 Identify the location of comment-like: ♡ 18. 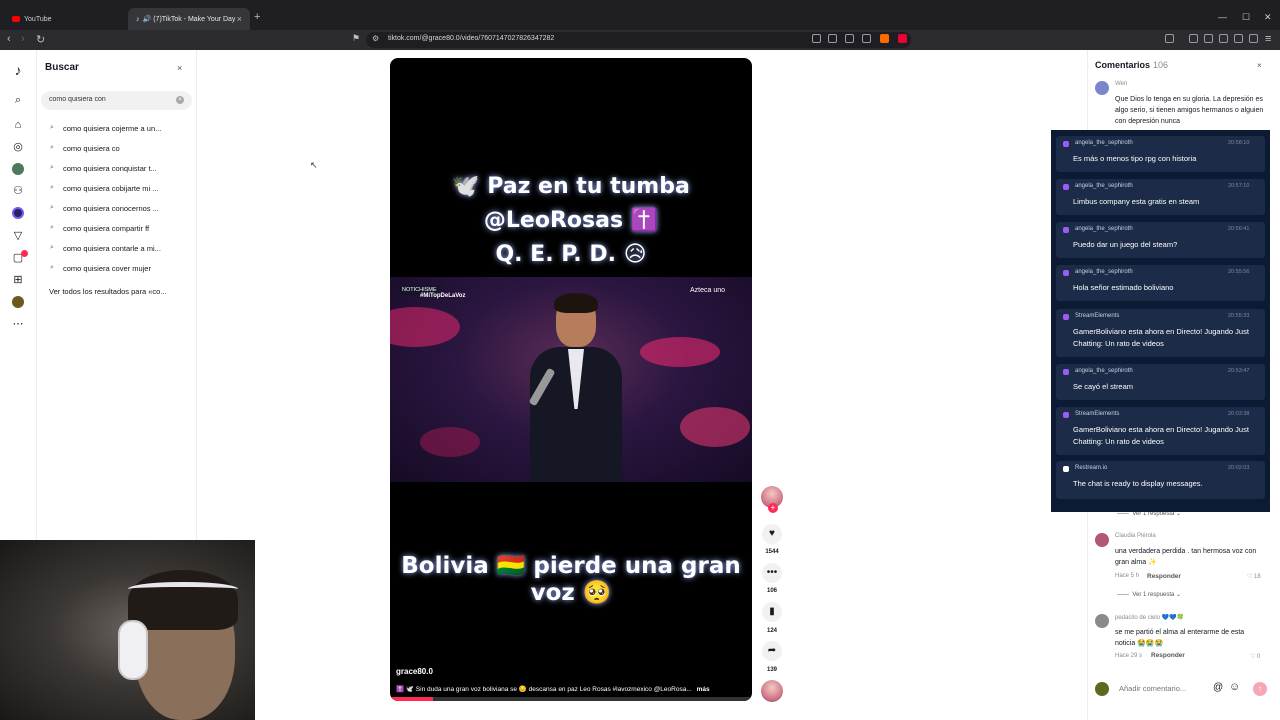
(1254, 576).